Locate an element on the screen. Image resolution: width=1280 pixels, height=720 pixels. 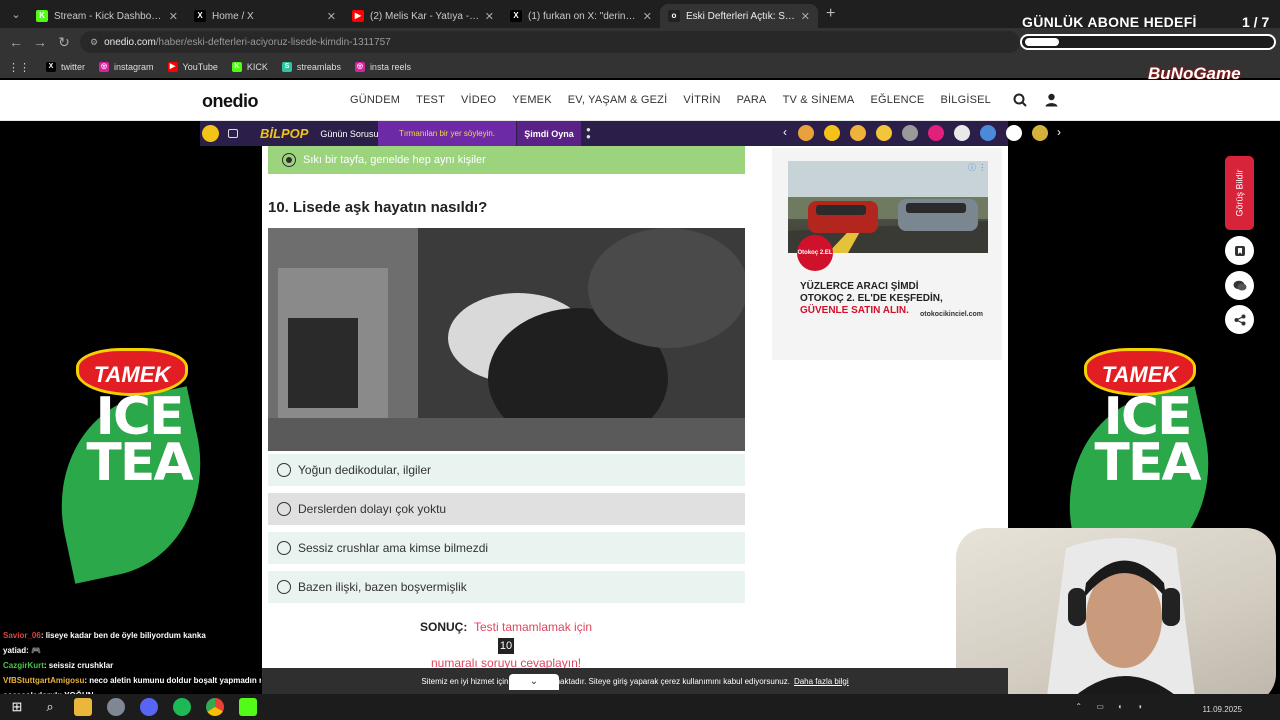
globe-icon is located at coordinates (988, 133).